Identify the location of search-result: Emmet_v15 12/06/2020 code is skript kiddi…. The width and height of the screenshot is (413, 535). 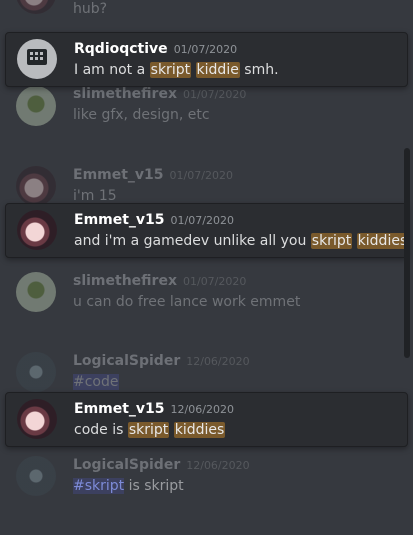
(206, 419).